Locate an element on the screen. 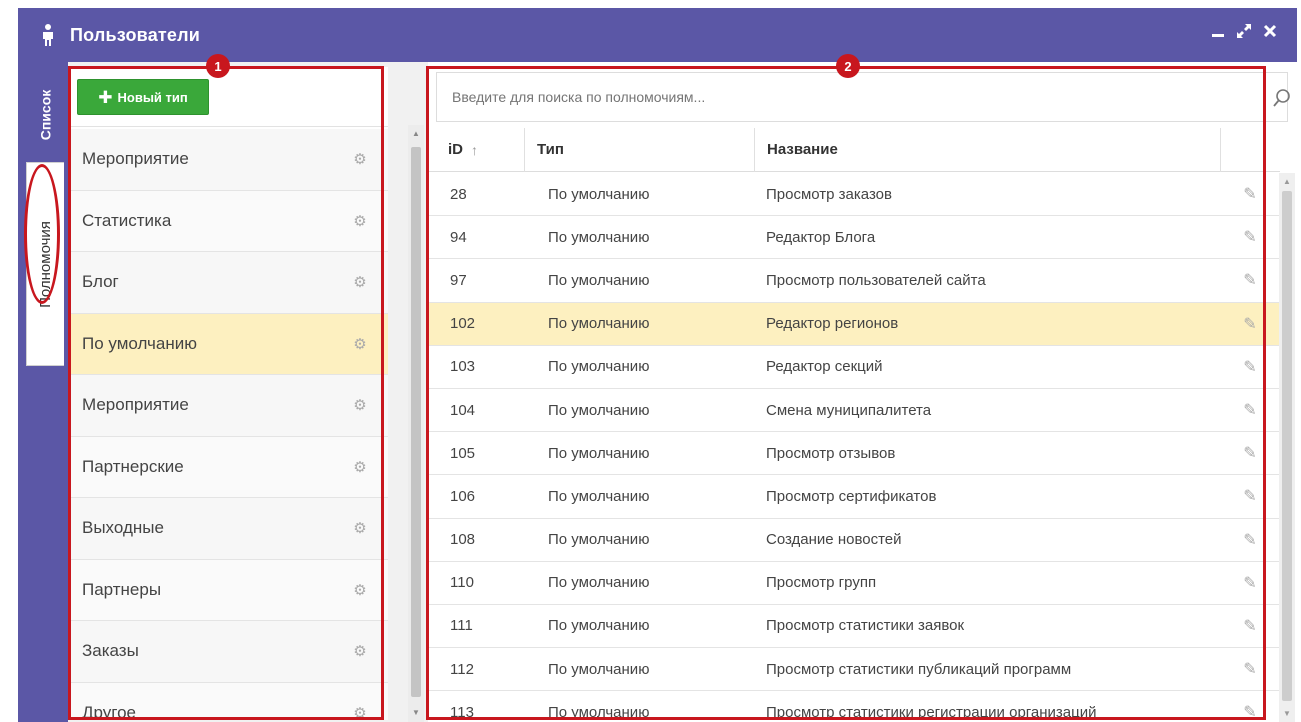 This screenshot has height=722, width=1301. title-bar: Пользователи is located at coordinates (657, 35).